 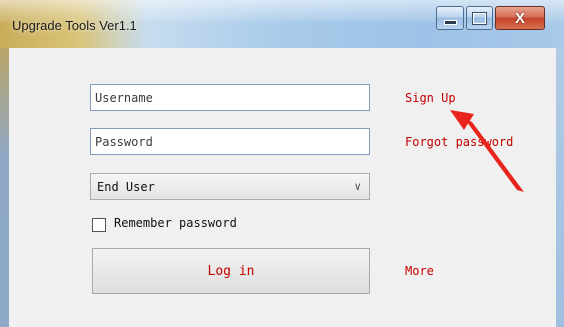 I want to click on window-title: Upgrade Tools Ver1.1, so click(x=74, y=25).